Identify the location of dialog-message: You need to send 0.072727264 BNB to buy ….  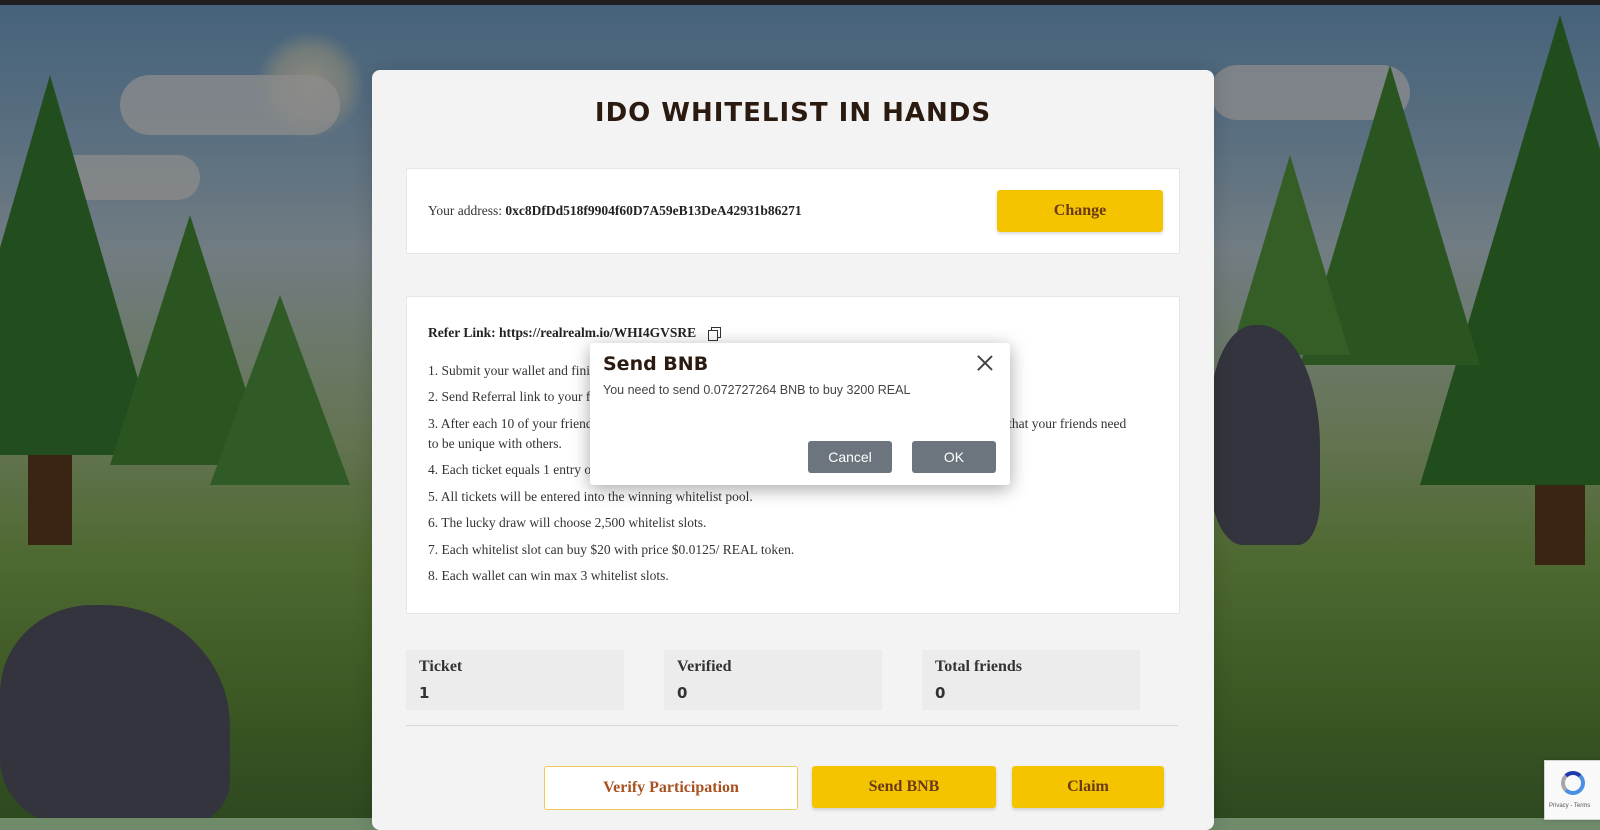
(757, 390).